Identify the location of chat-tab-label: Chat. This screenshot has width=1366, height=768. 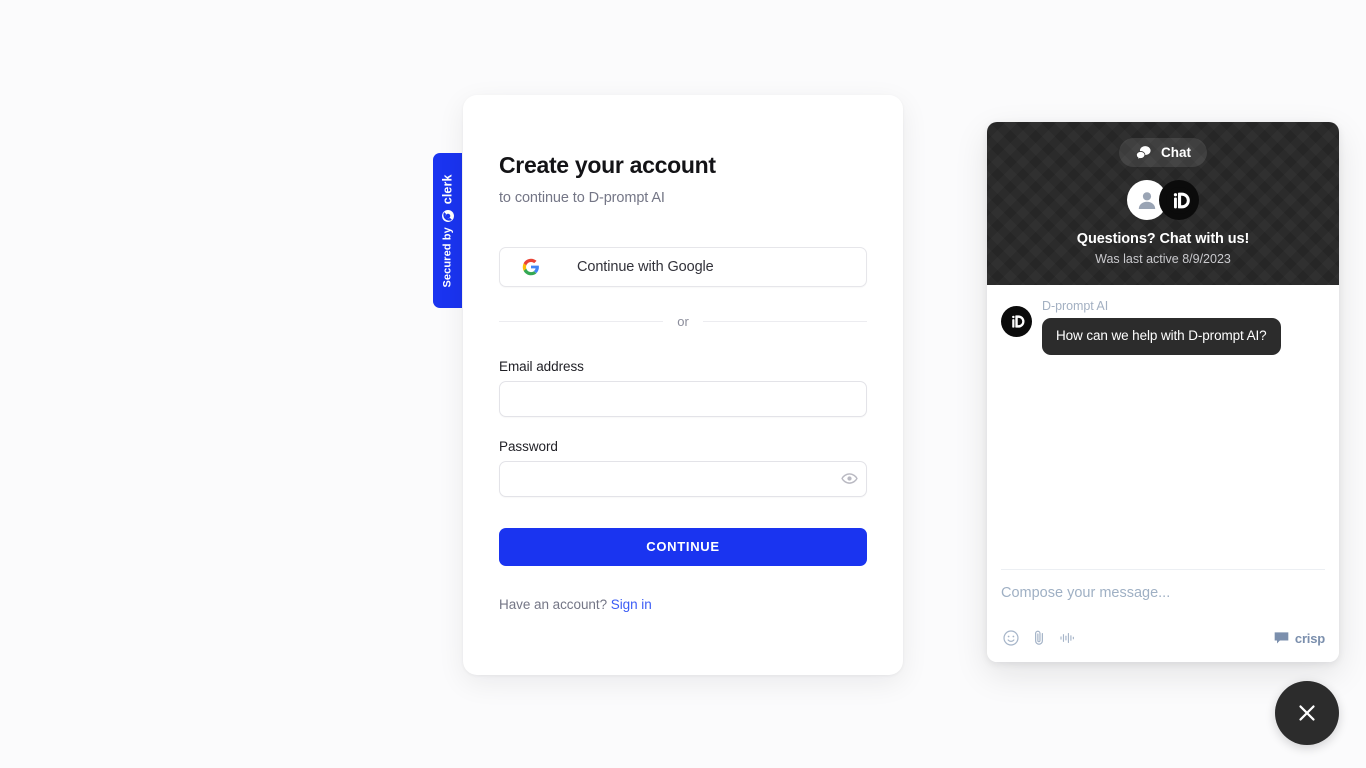
(1176, 152).